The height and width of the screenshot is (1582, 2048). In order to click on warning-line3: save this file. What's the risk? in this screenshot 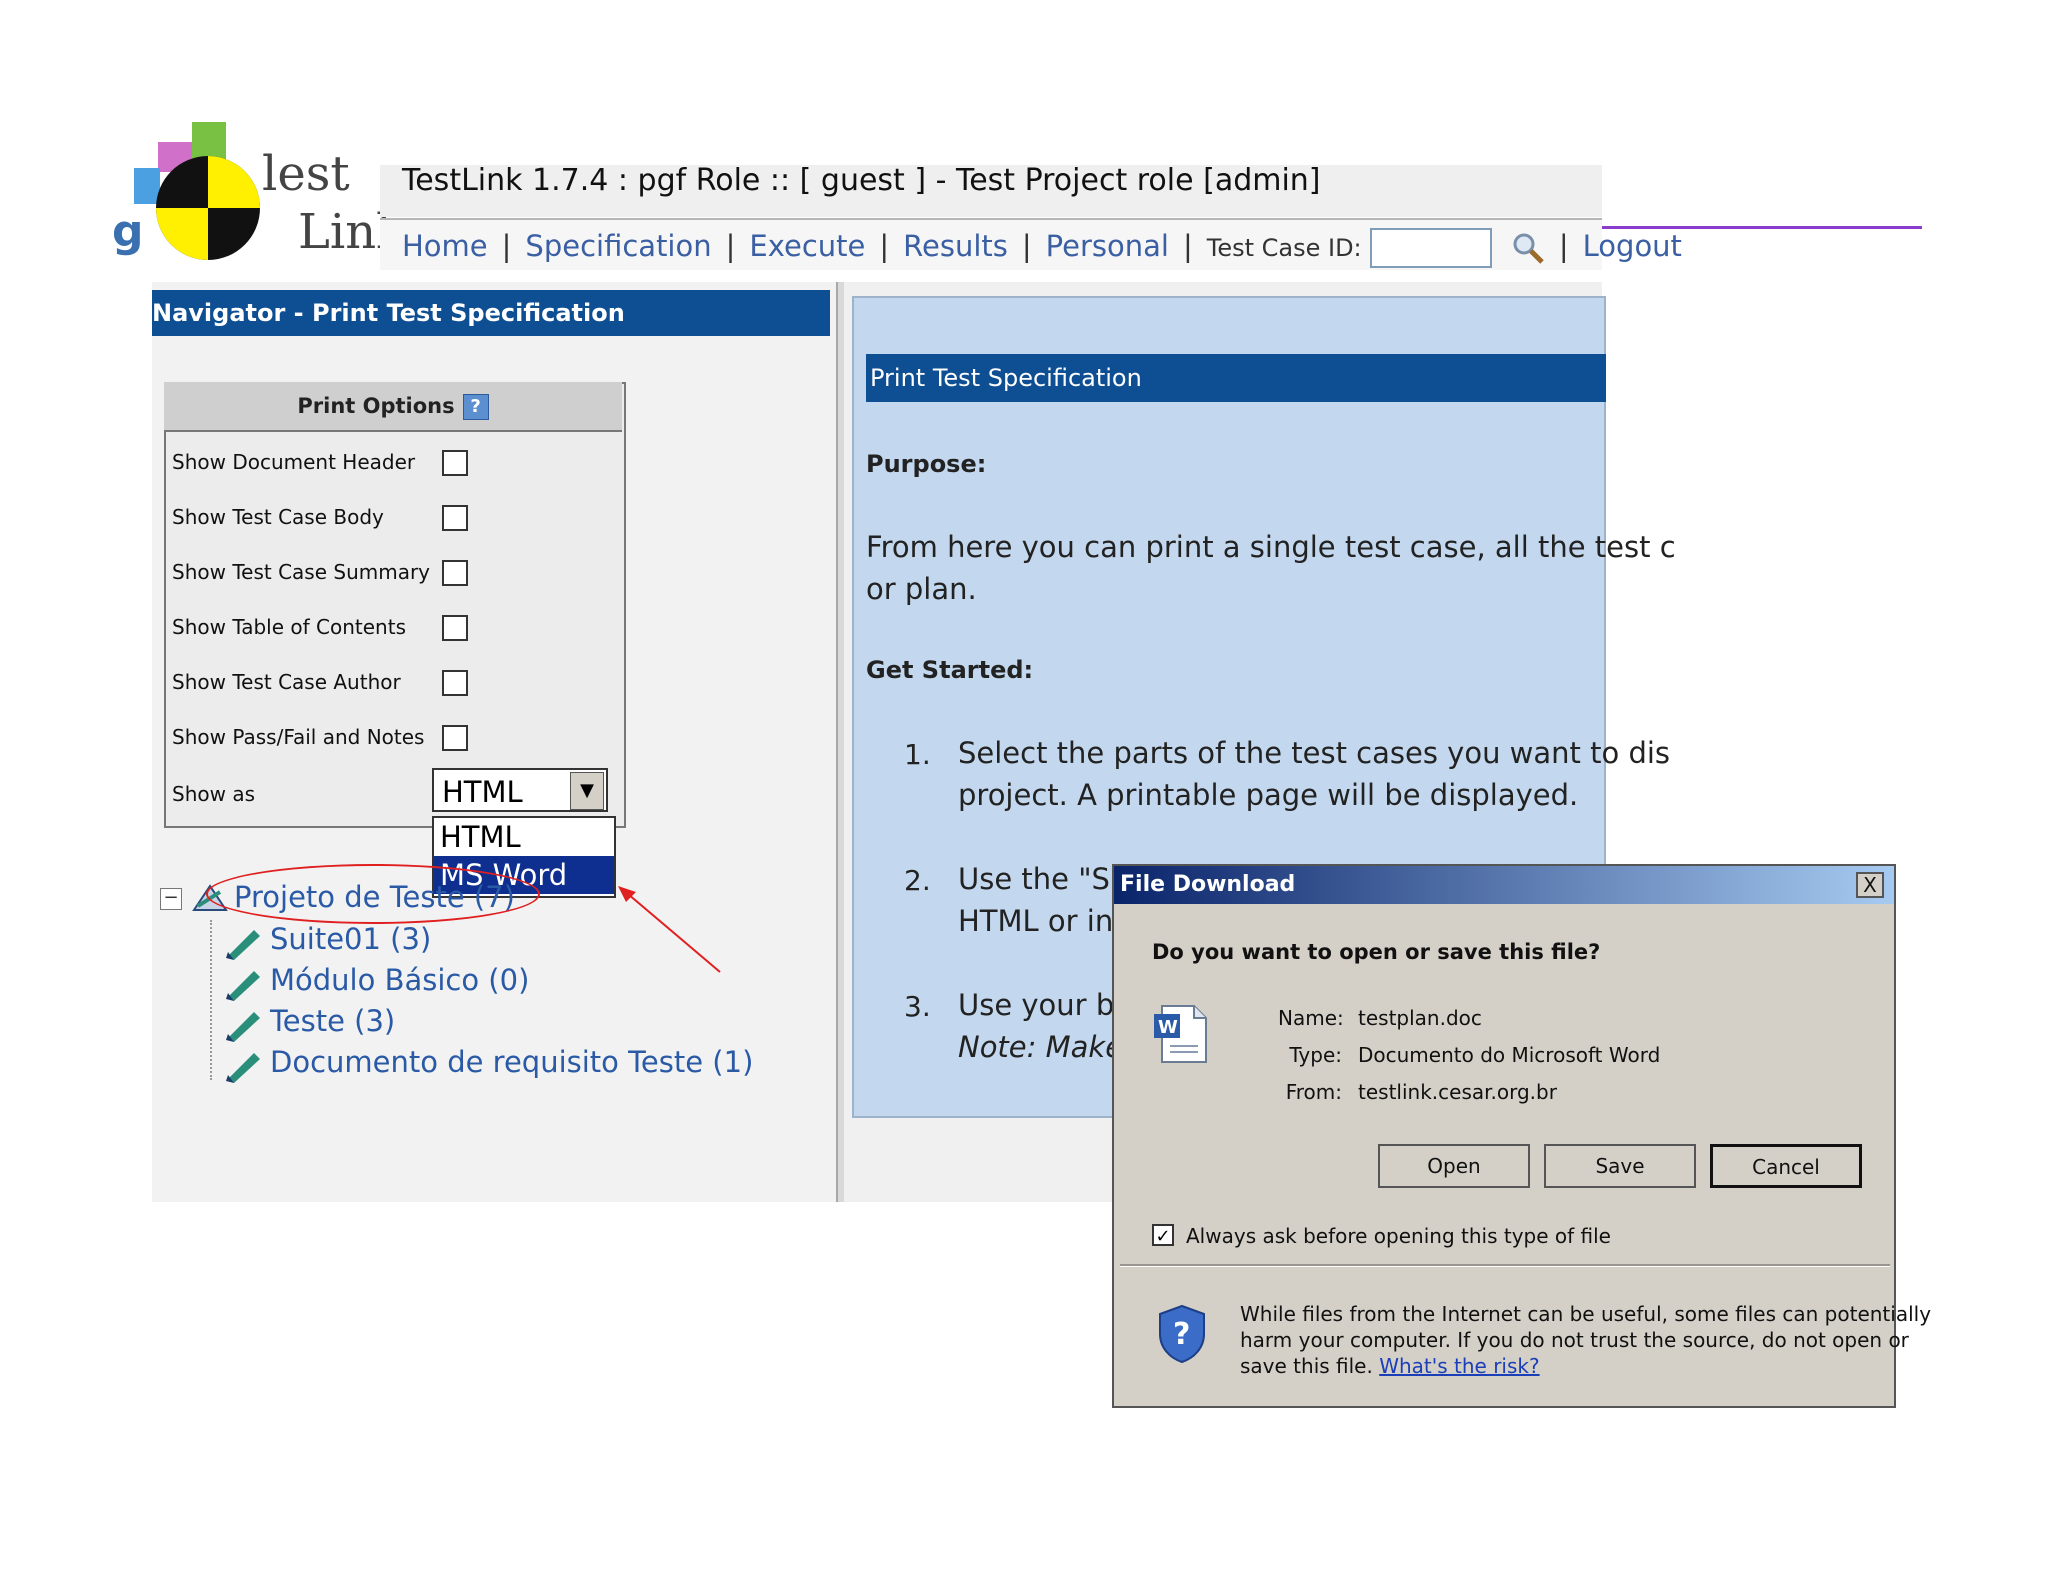, I will do `click(1390, 1366)`.